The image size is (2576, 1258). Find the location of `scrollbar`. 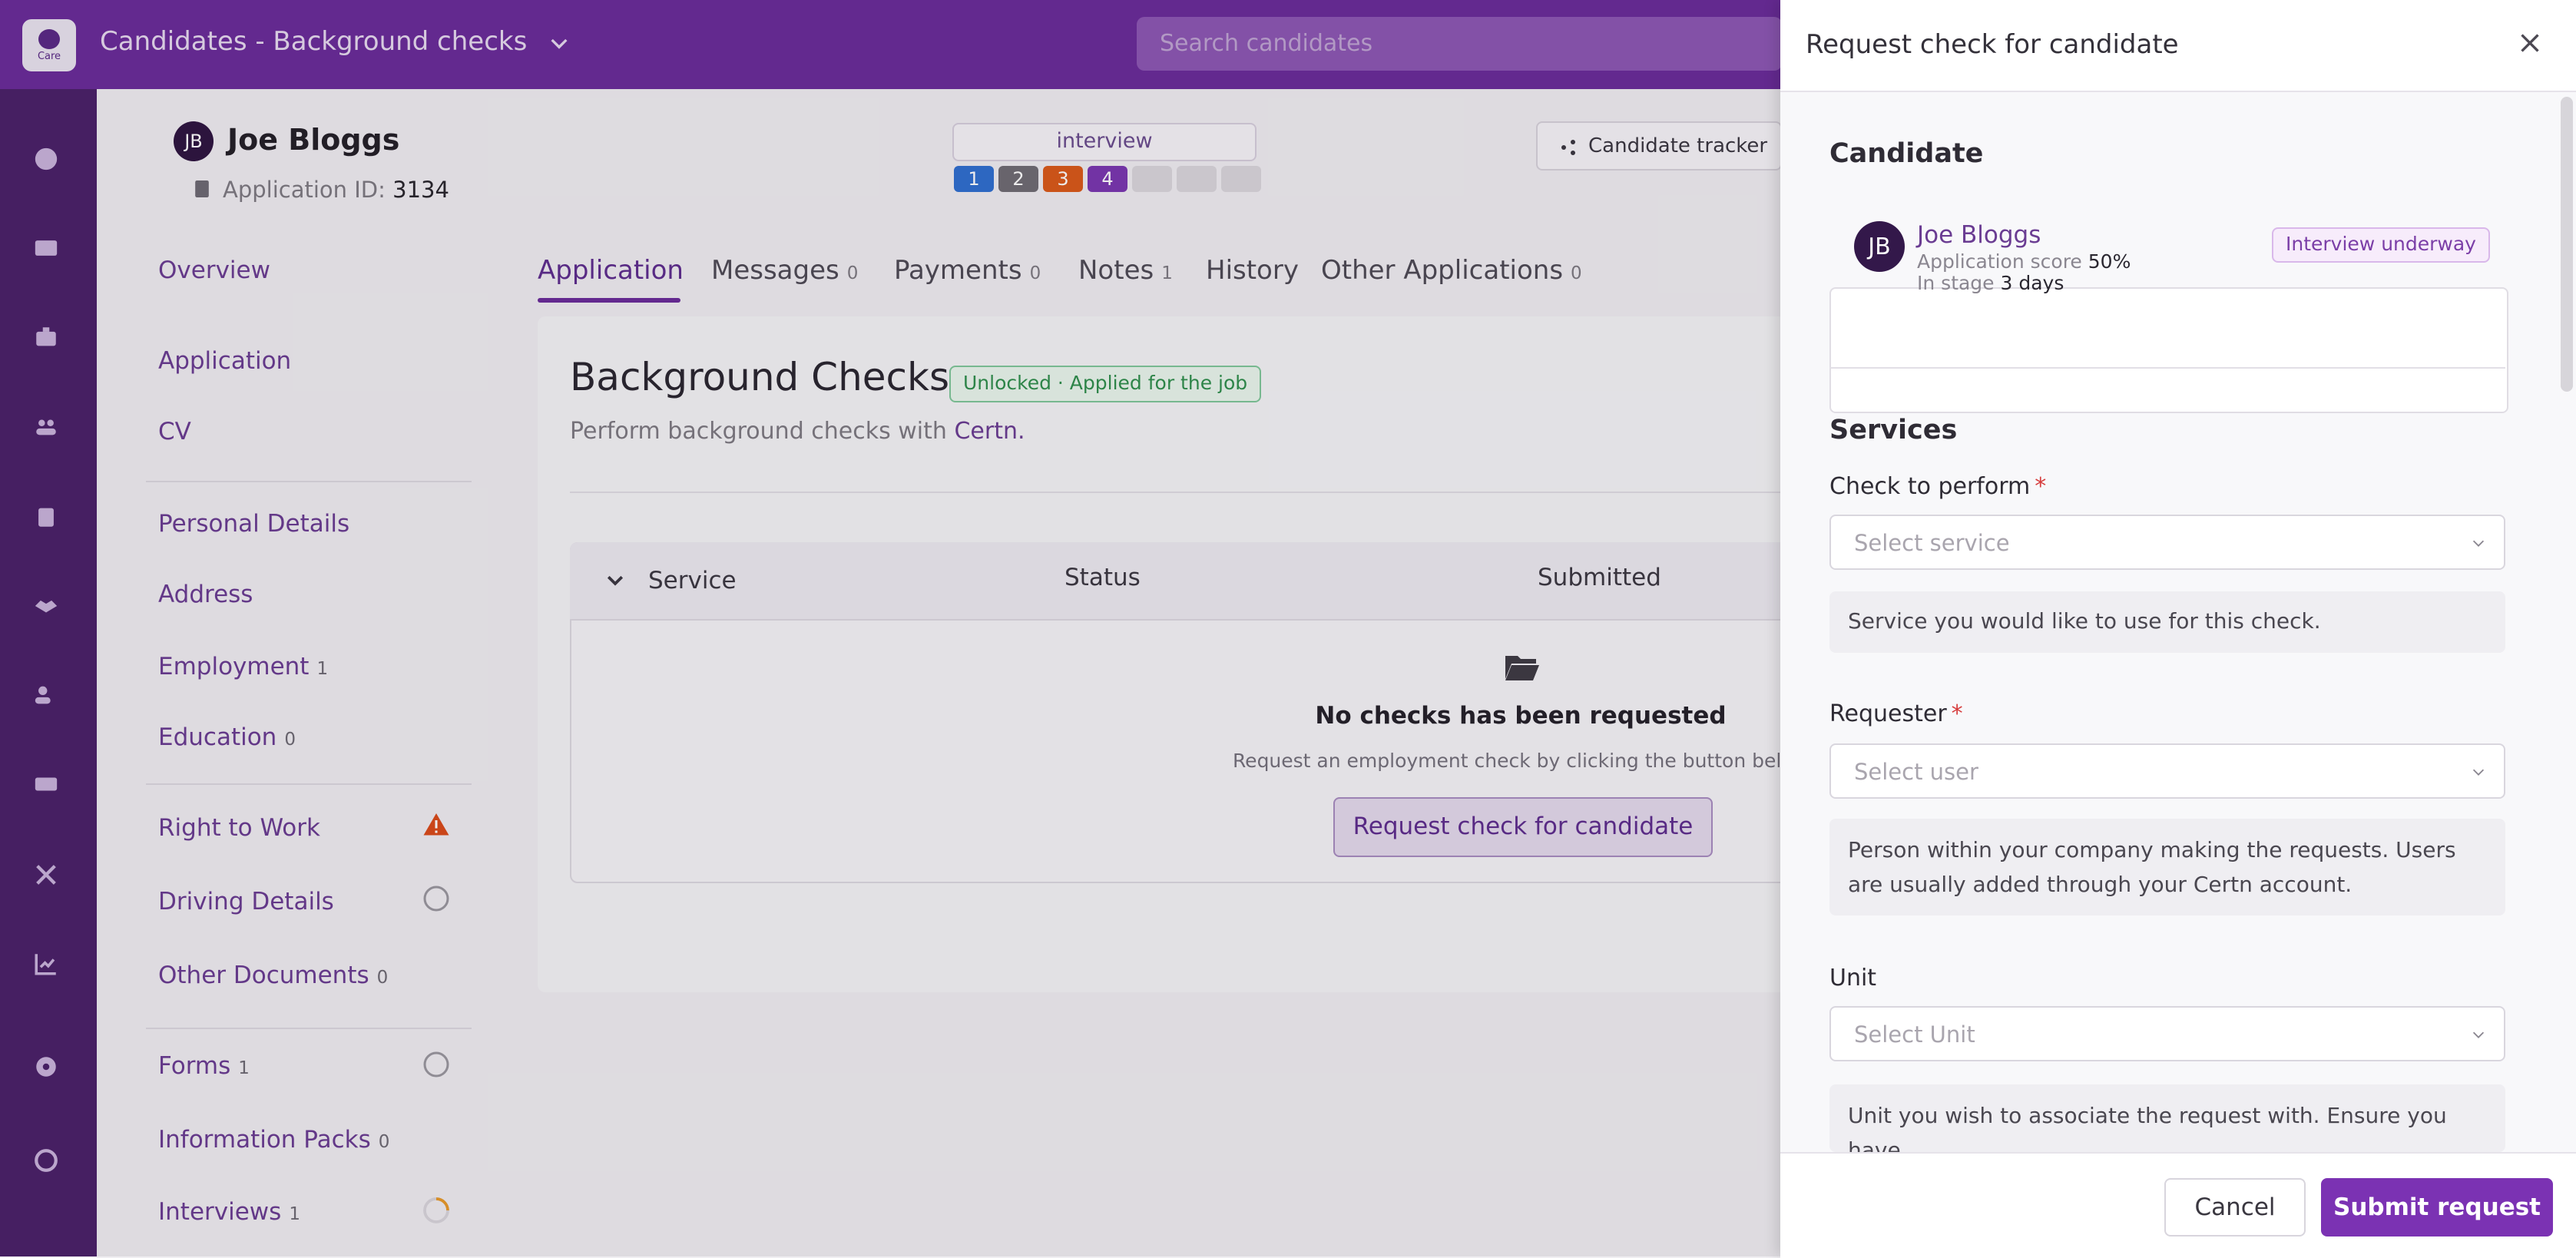

scrollbar is located at coordinates (2567, 244).